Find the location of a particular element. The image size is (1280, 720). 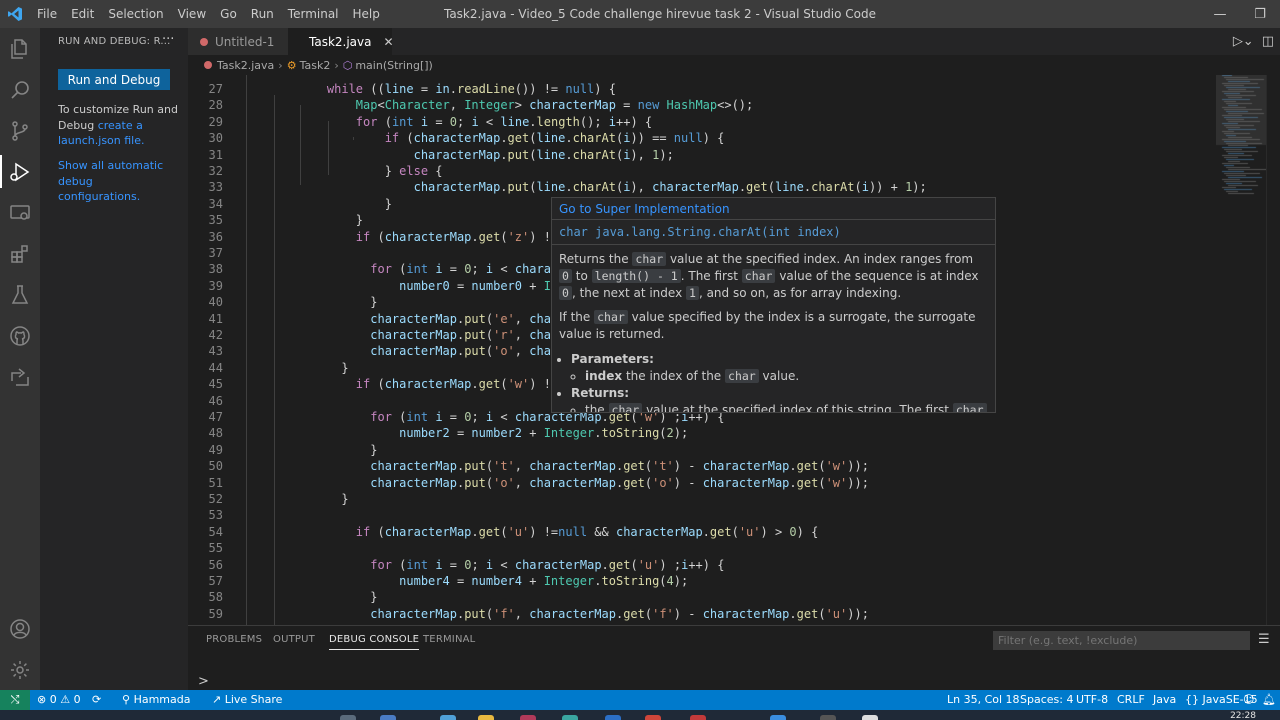

line-number: 28 is located at coordinates (205, 105).